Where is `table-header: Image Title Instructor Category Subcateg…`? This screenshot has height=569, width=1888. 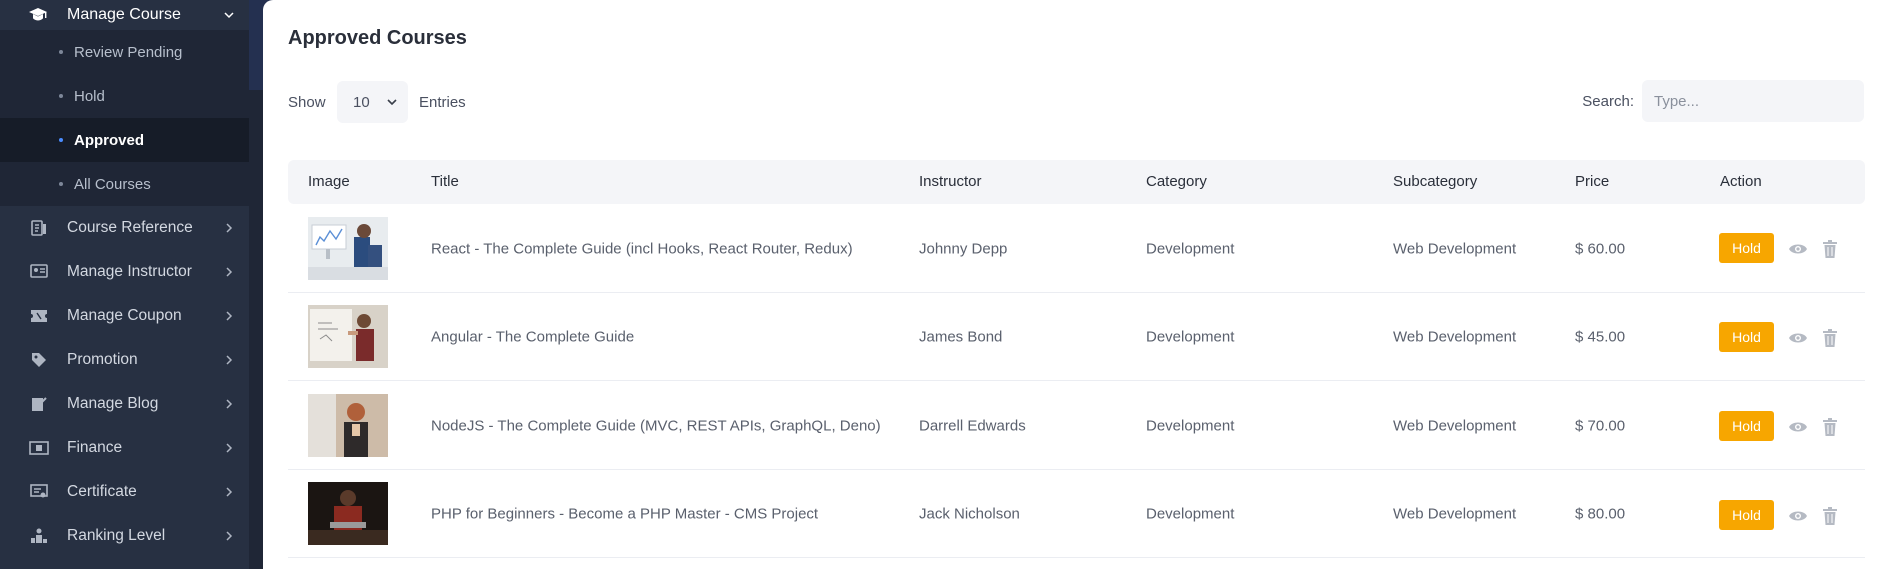 table-header: Image Title Instructor Category Subcateg… is located at coordinates (1076, 182).